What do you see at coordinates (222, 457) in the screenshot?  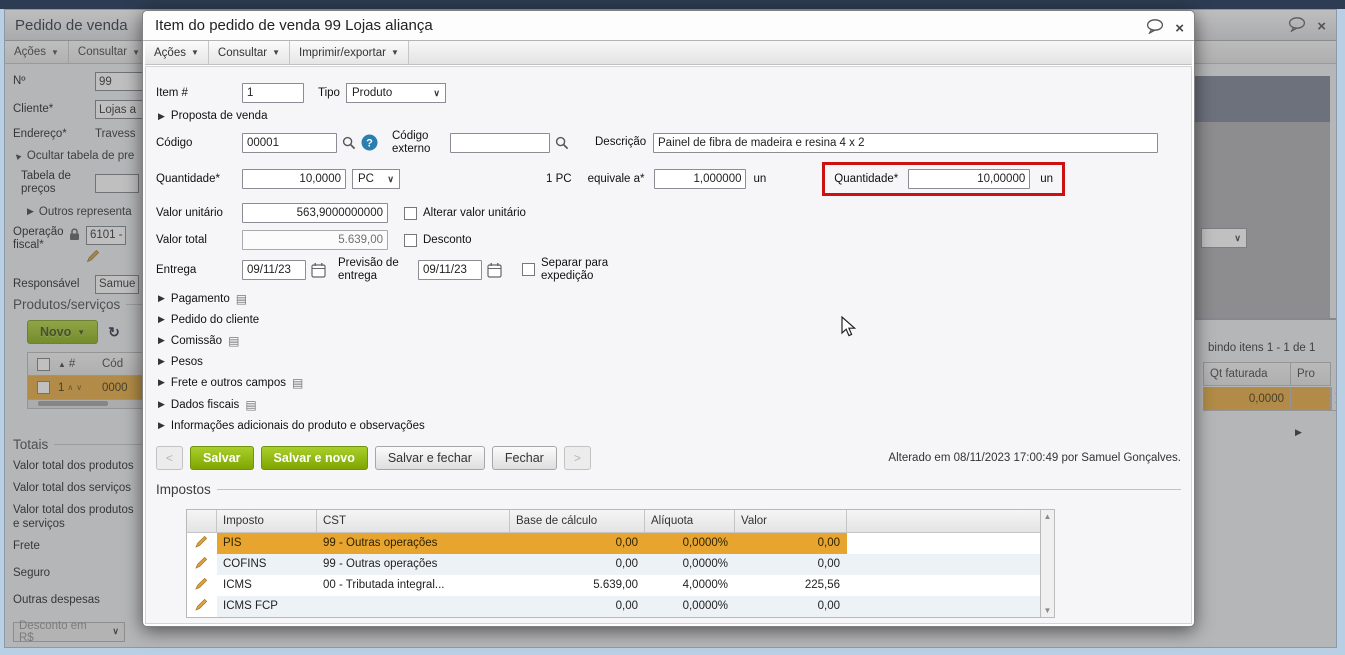 I see `salvar-button: Salvar` at bounding box center [222, 457].